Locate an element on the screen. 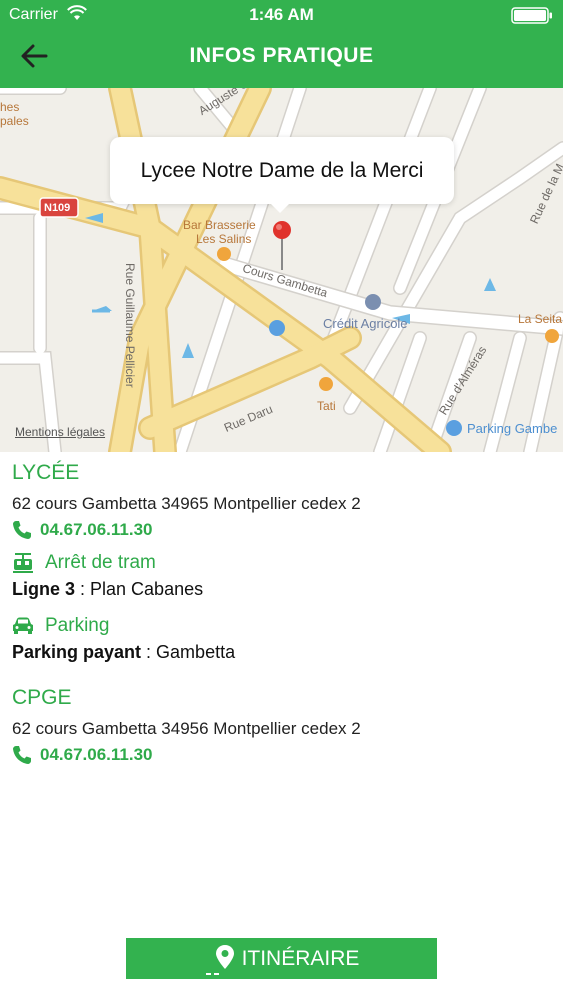  map-pin-icon is located at coordinates (282, 246).